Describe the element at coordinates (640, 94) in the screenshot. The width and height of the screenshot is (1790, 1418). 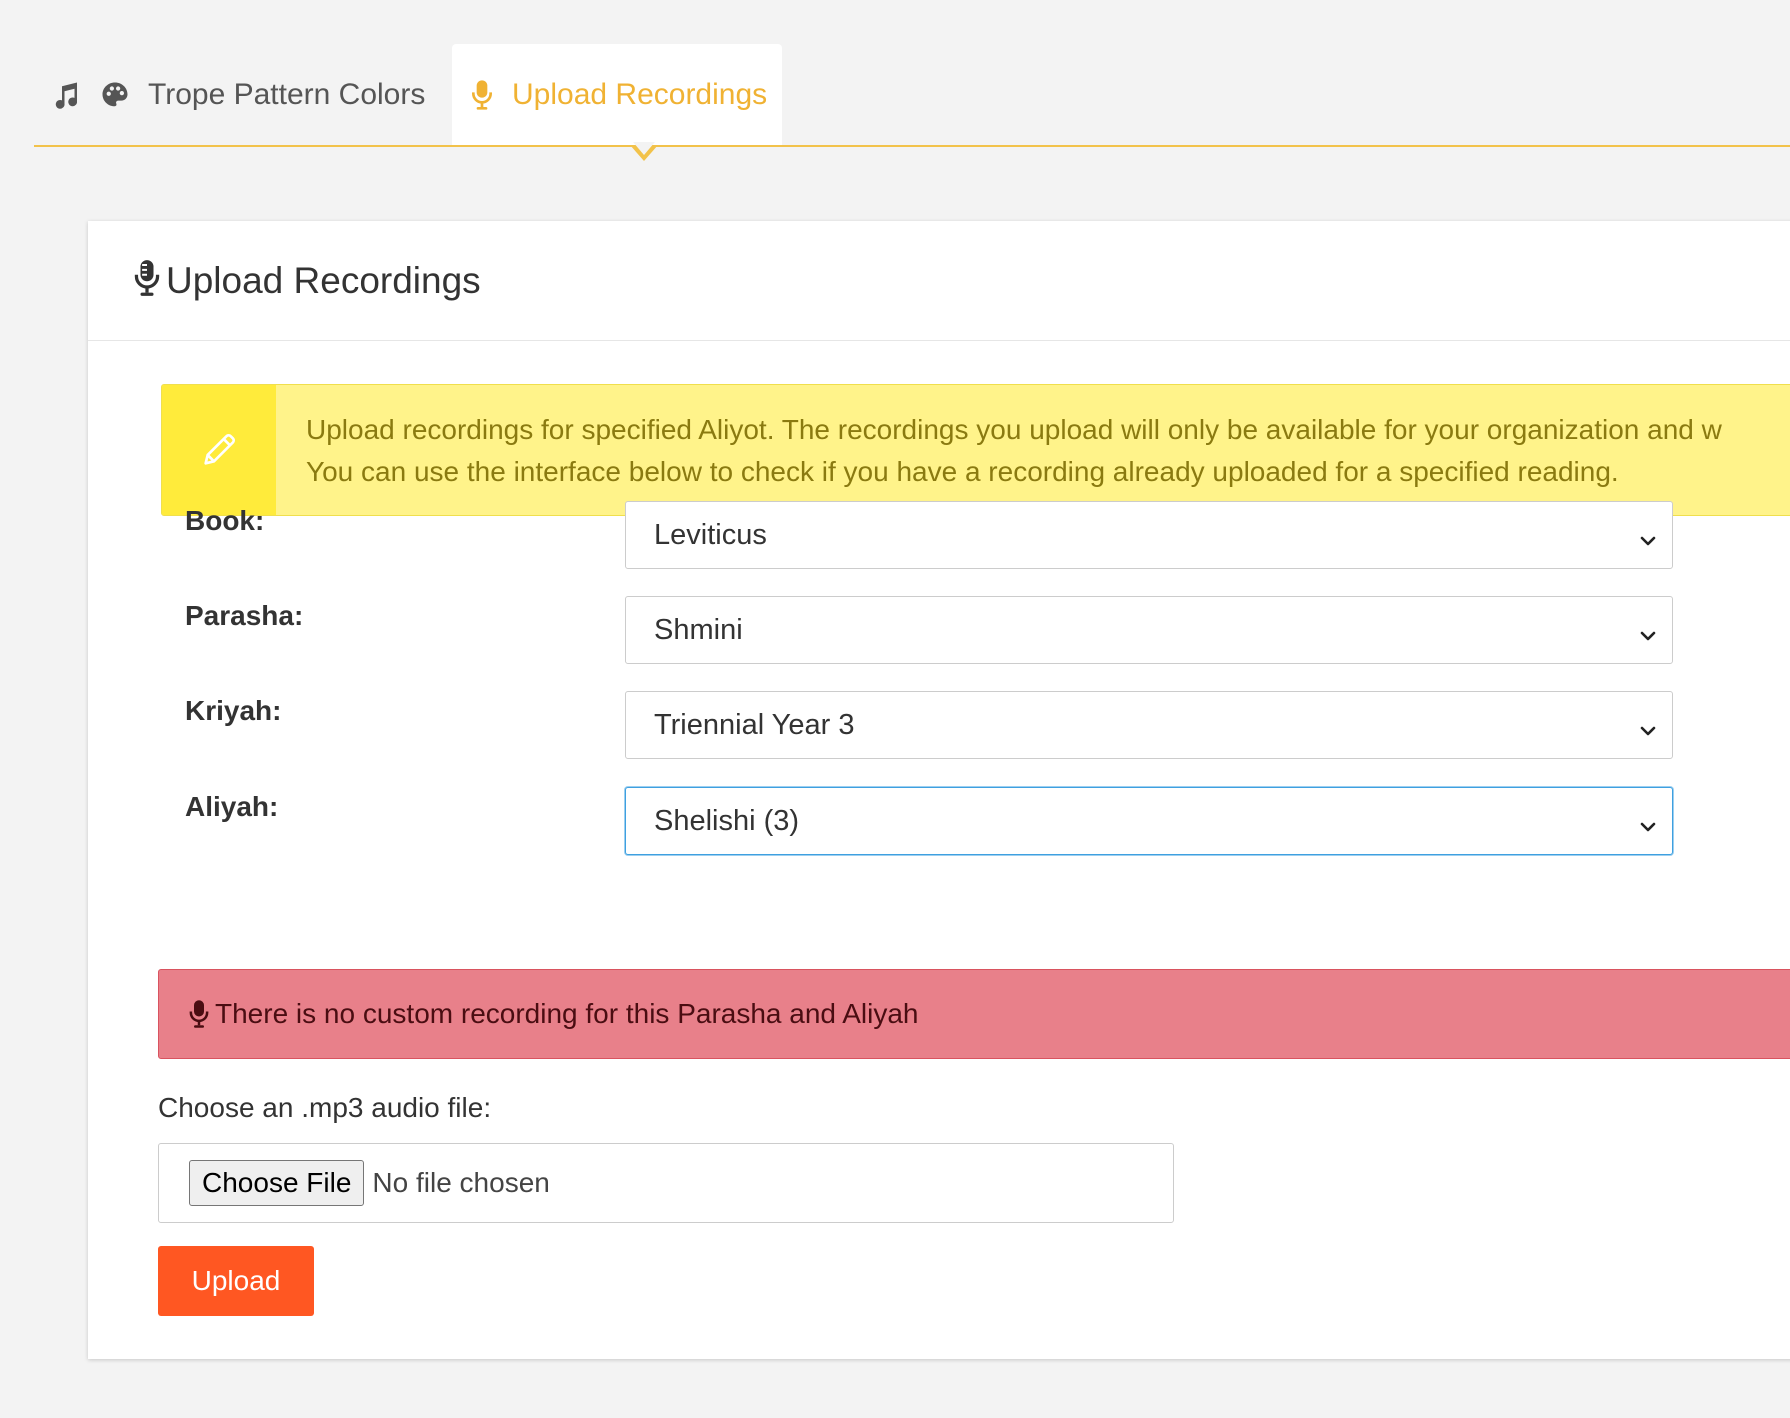
I see `tab-label: Upload Recordings` at that location.